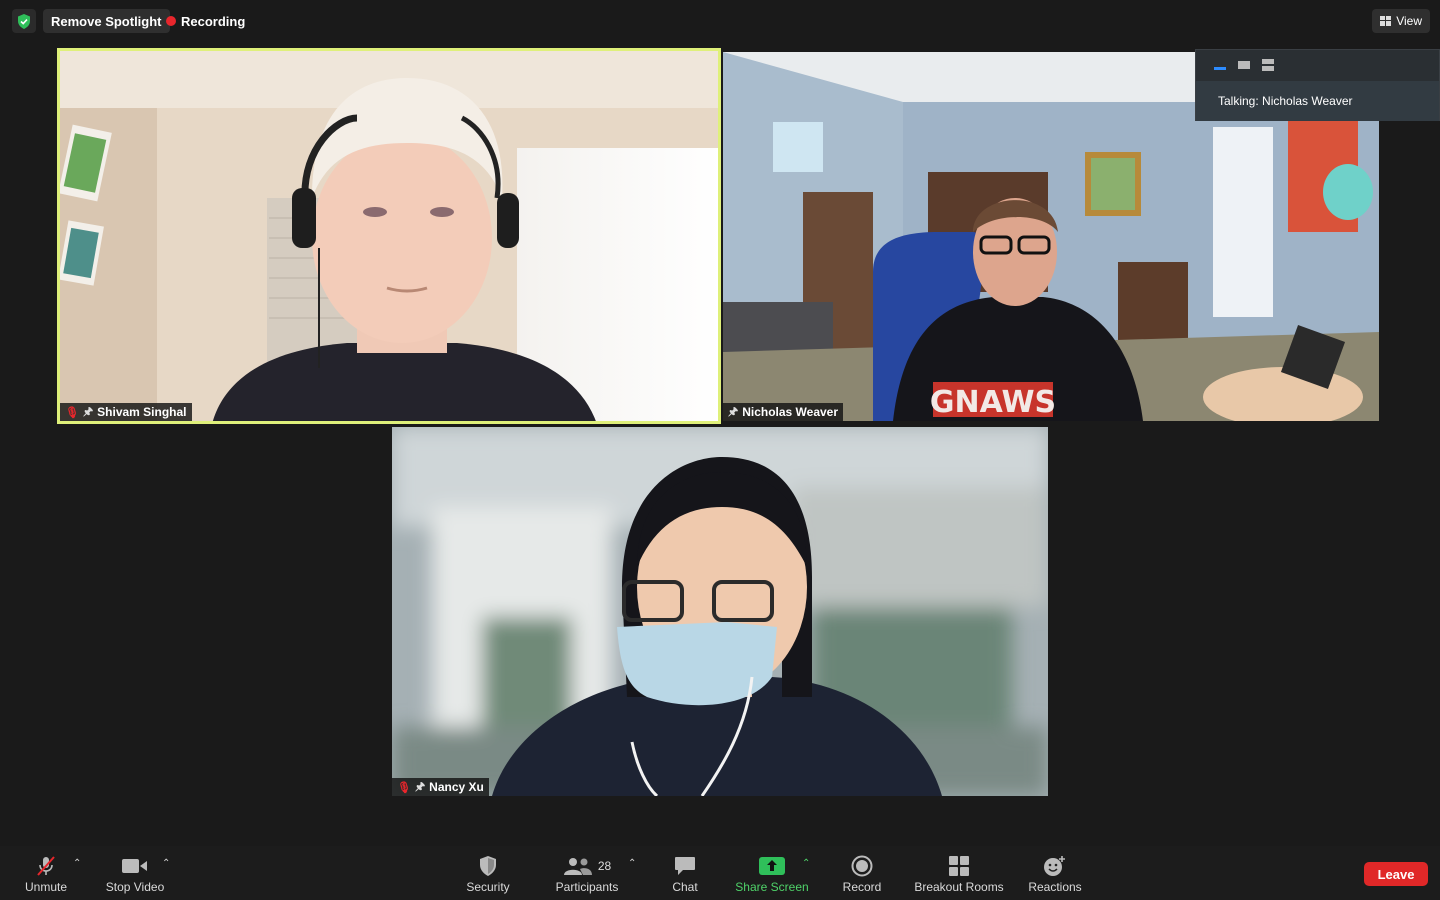 This screenshot has width=1440, height=900. Describe the element at coordinates (135, 887) in the screenshot. I see `stop-video-label: Stop Video` at that location.